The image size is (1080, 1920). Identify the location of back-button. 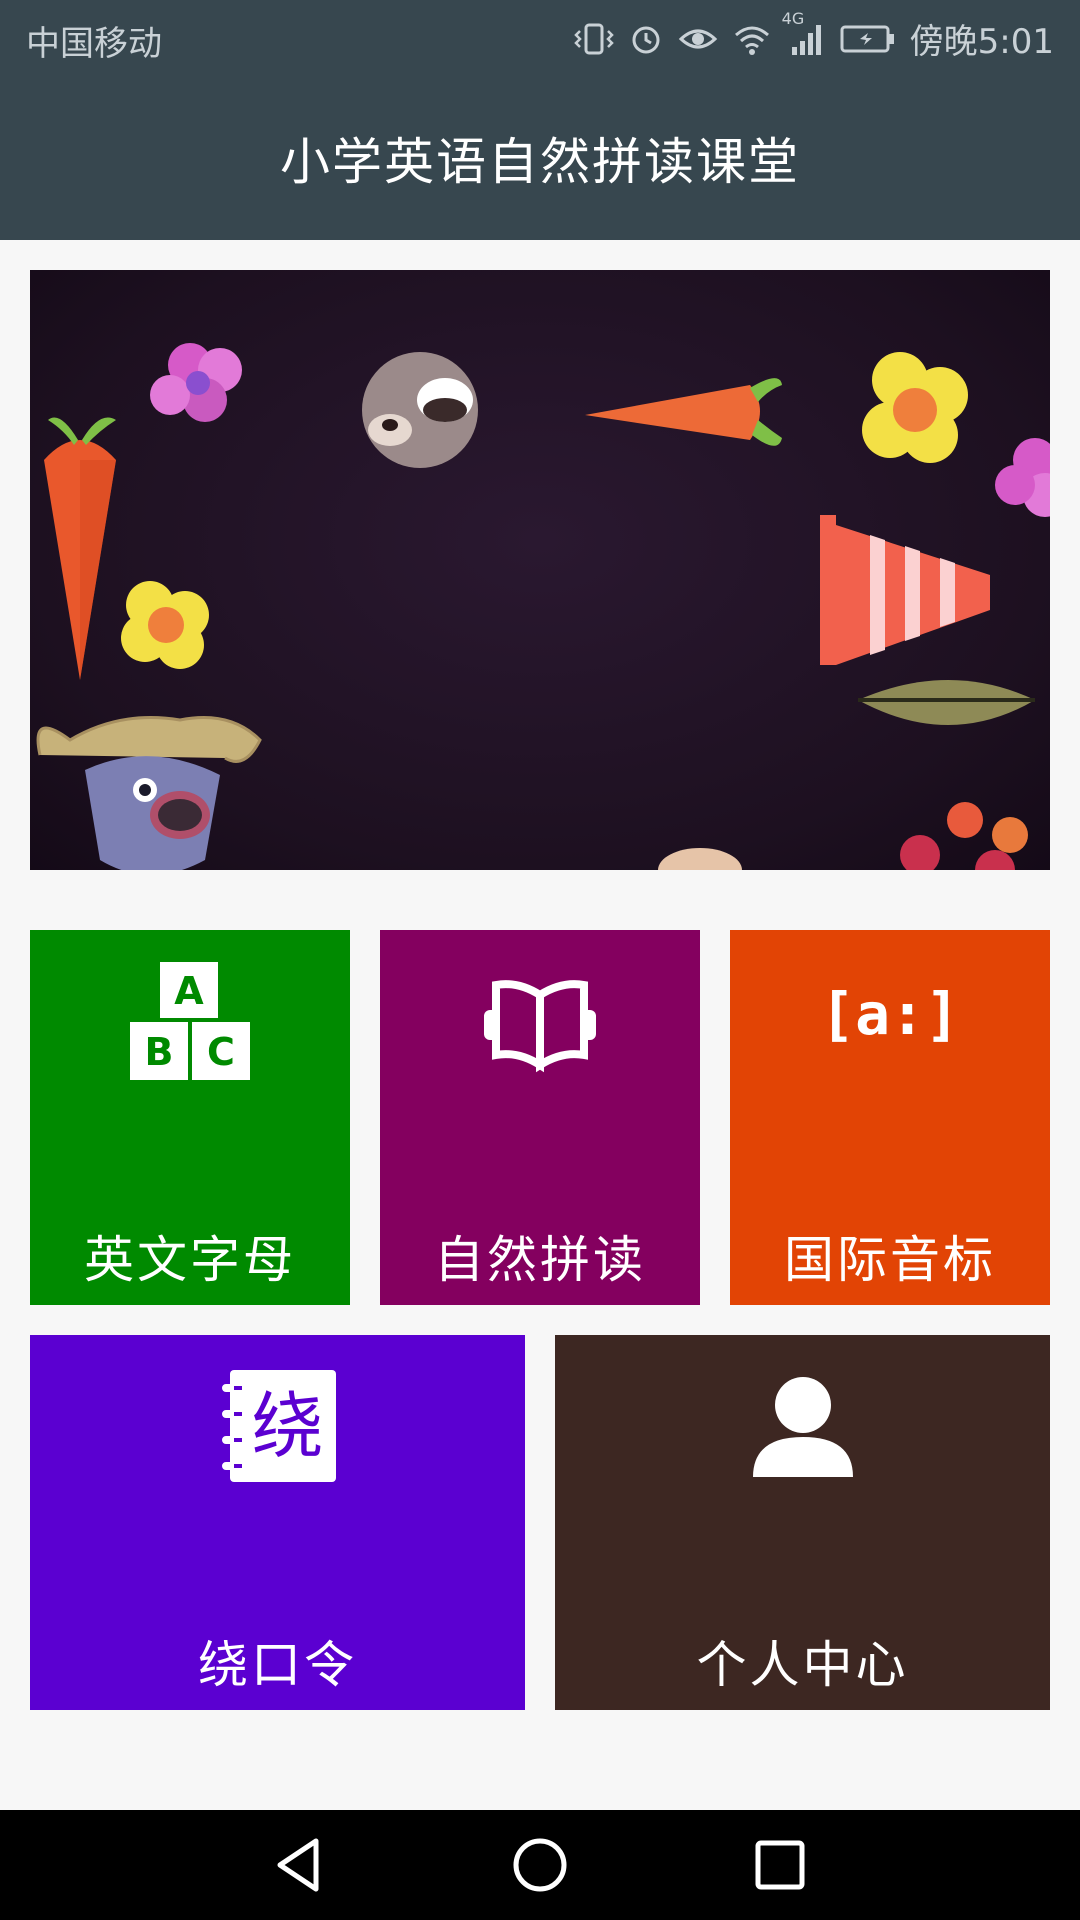
(300, 1867).